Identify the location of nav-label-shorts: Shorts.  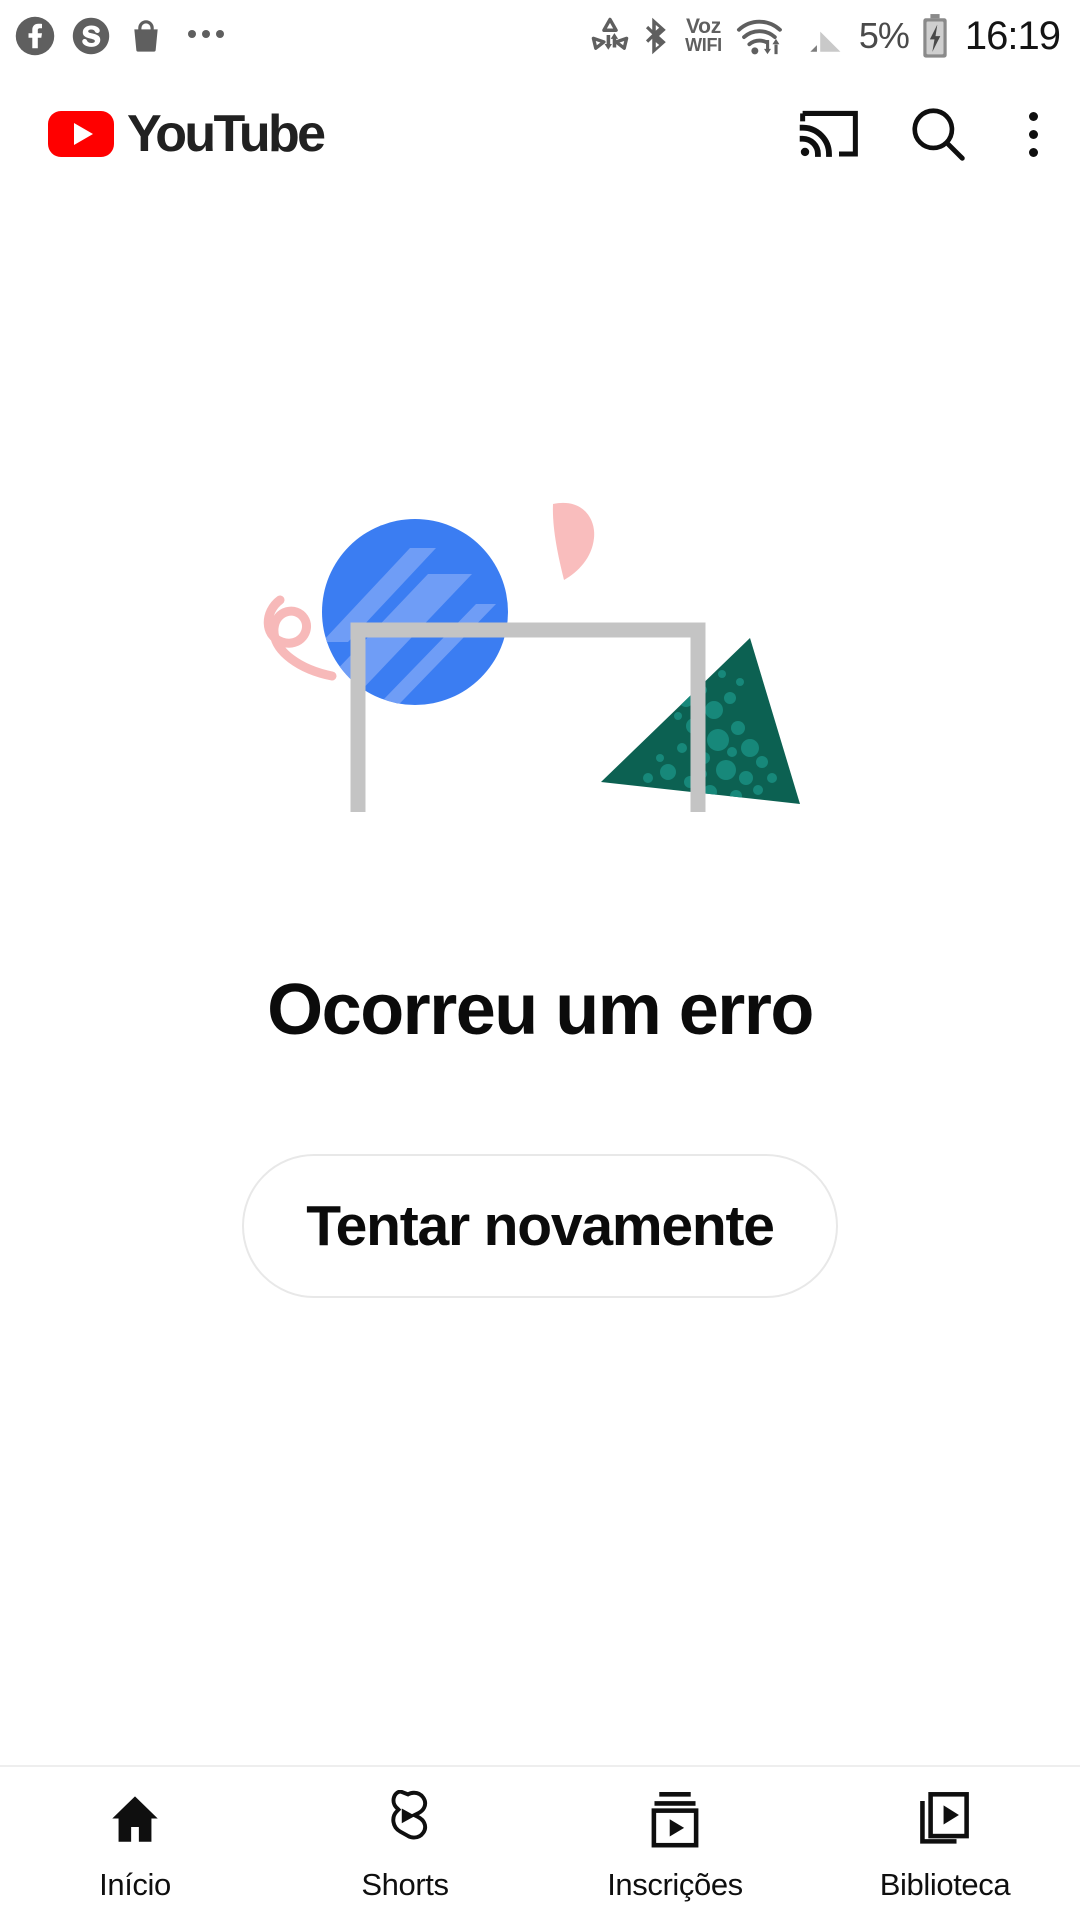
(405, 1884).